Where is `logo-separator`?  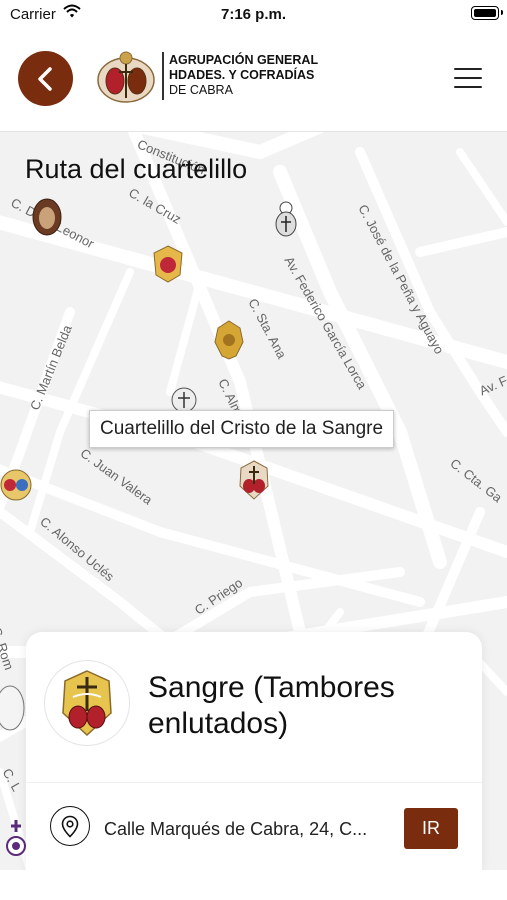 logo-separator is located at coordinates (163, 76).